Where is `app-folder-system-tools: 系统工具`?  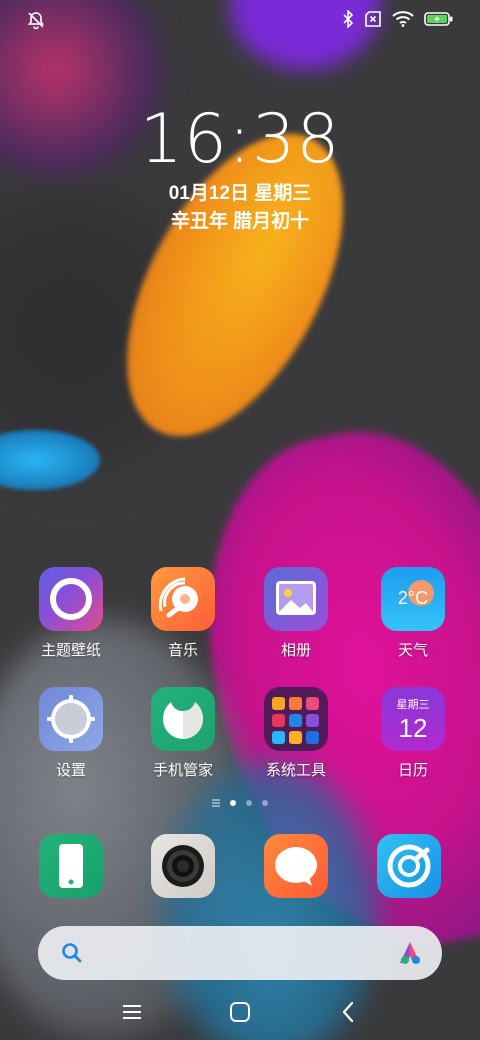
app-folder-system-tools: 系统工具 is located at coordinates (296, 733).